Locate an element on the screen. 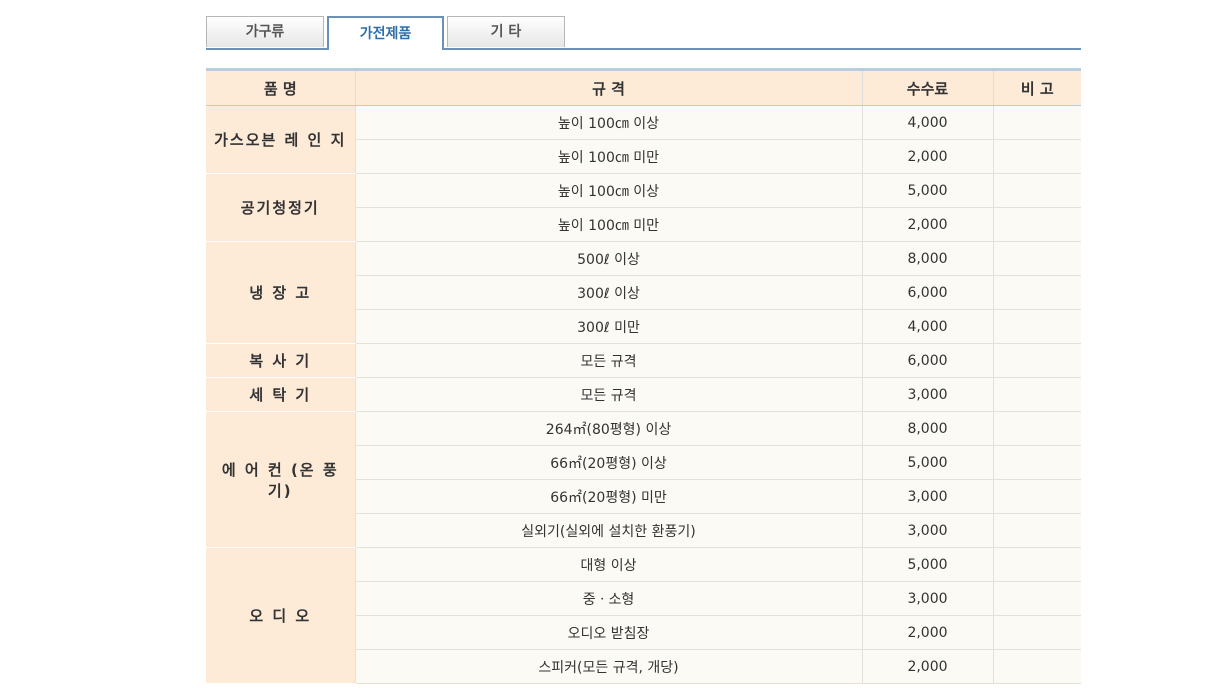  table-row: 냉 장 고 500ℓ 이상 8,000 is located at coordinates (643, 292).